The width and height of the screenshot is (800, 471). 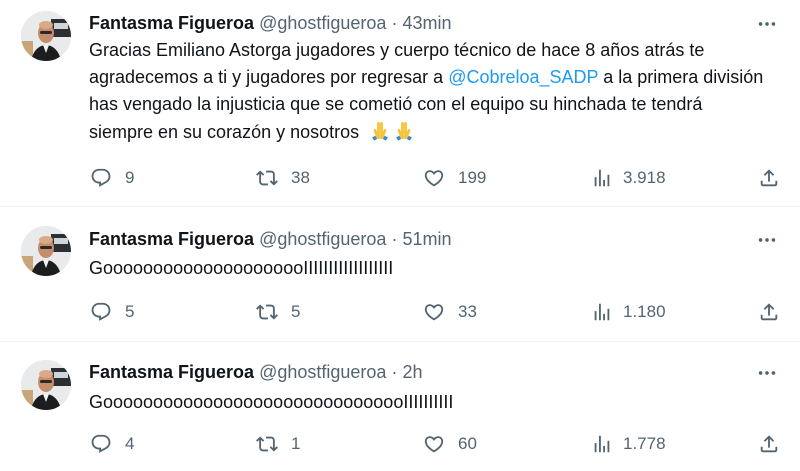 I want to click on retweet-button: 5, so click(x=278, y=312).